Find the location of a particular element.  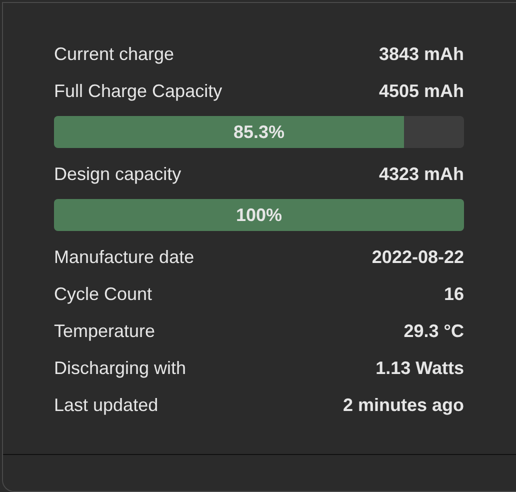

info-value: 29.3 °C is located at coordinates (434, 331).